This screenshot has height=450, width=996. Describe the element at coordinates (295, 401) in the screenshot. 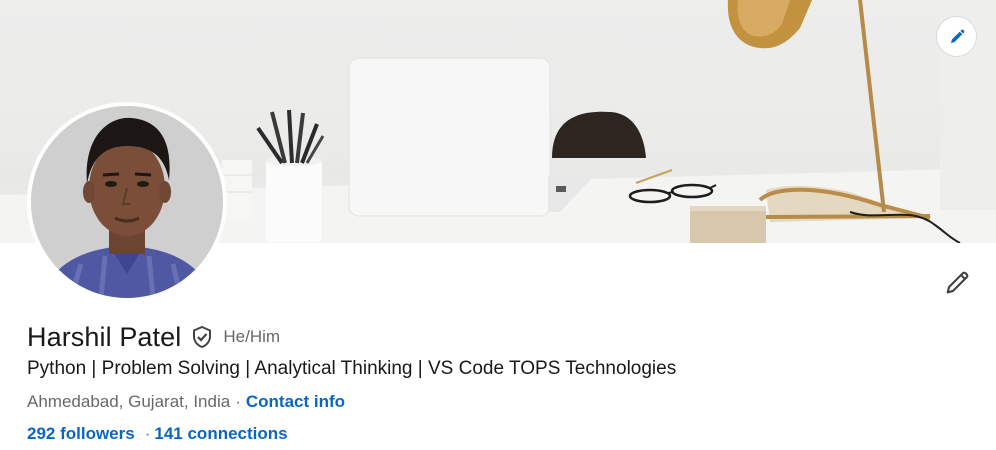

I see `contact-info-link: Contact info` at that location.